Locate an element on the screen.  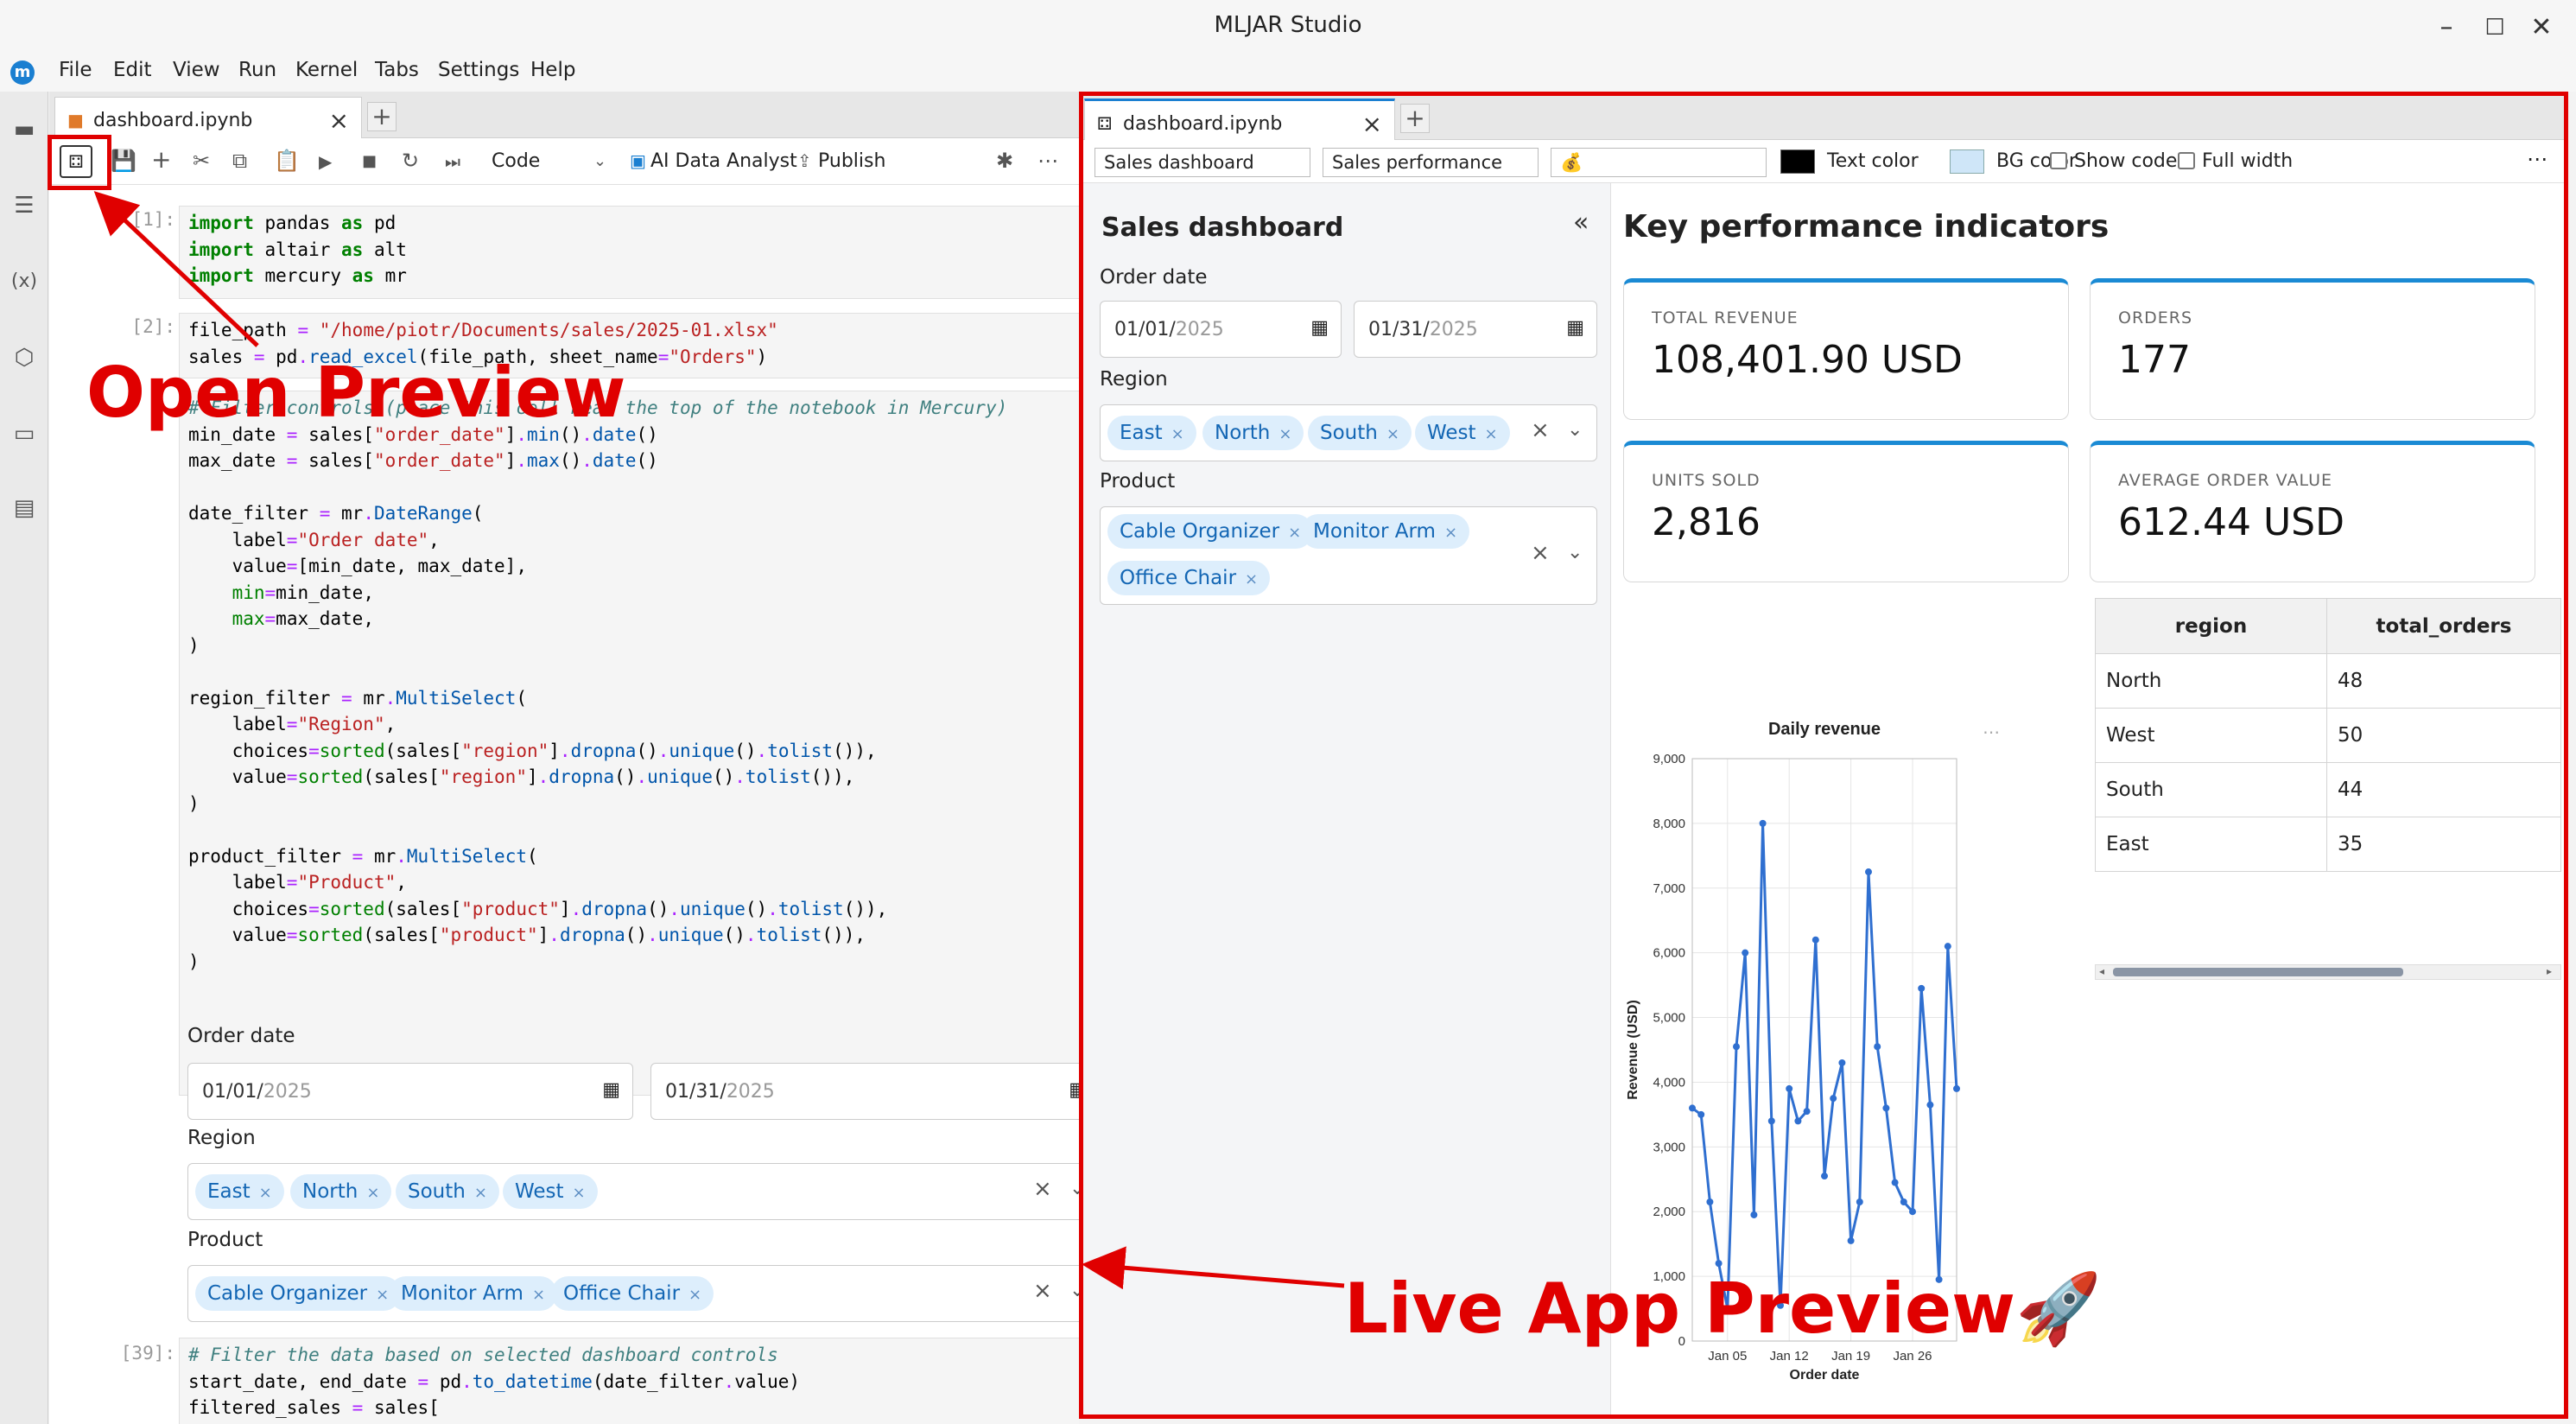
run-icon: ▶ is located at coordinates (325, 161).